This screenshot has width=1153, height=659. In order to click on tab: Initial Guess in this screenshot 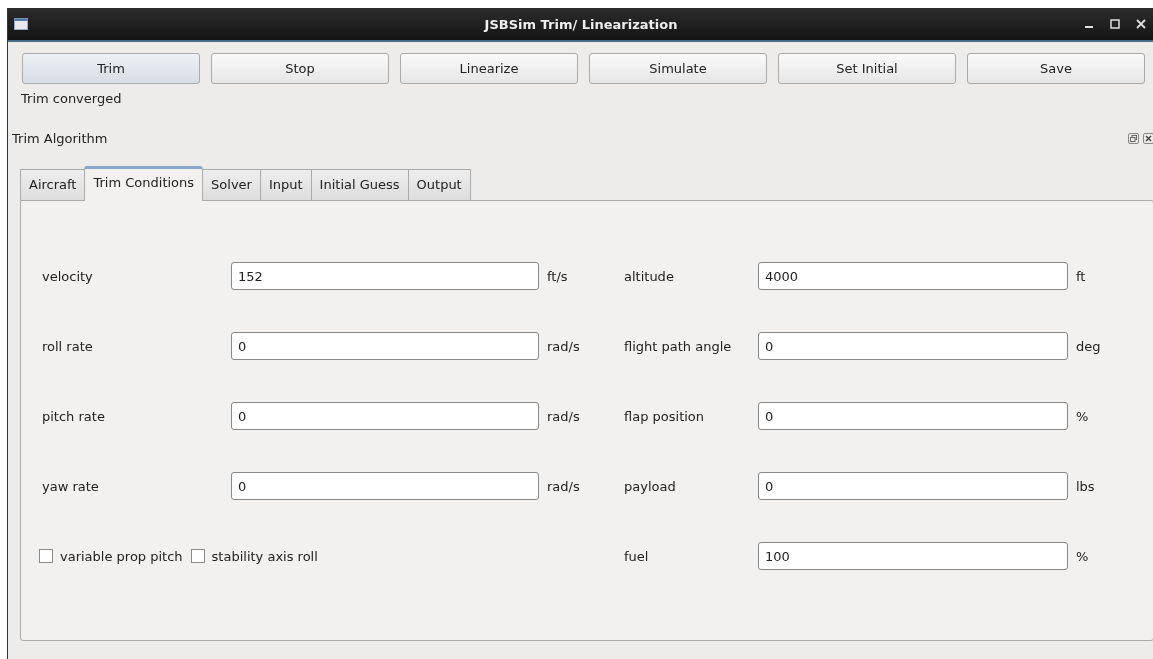, I will do `click(359, 184)`.